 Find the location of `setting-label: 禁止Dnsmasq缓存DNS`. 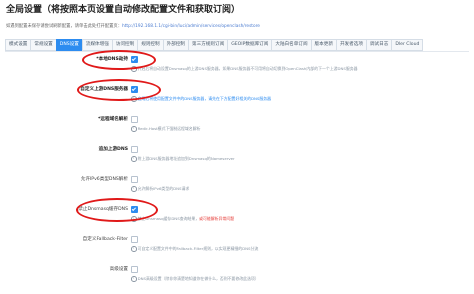

setting-label: 禁止Dnsmasq缓存DNS is located at coordinates (103, 209).